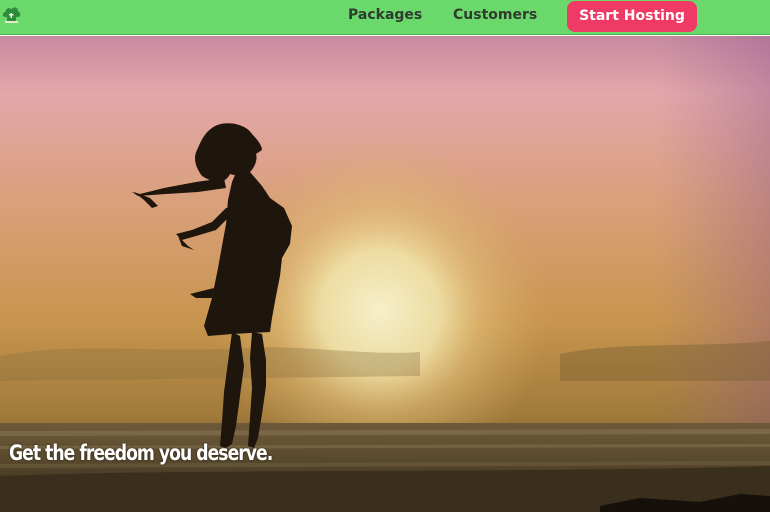 This screenshot has height=519, width=770. Describe the element at coordinates (385, 15) in the screenshot. I see `nav-link-packages: Packages` at that location.